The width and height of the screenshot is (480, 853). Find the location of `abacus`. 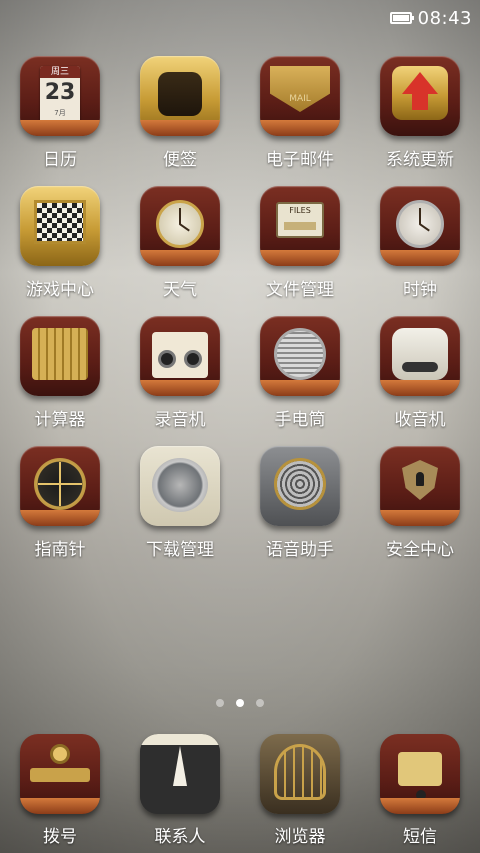

abacus is located at coordinates (60, 354).